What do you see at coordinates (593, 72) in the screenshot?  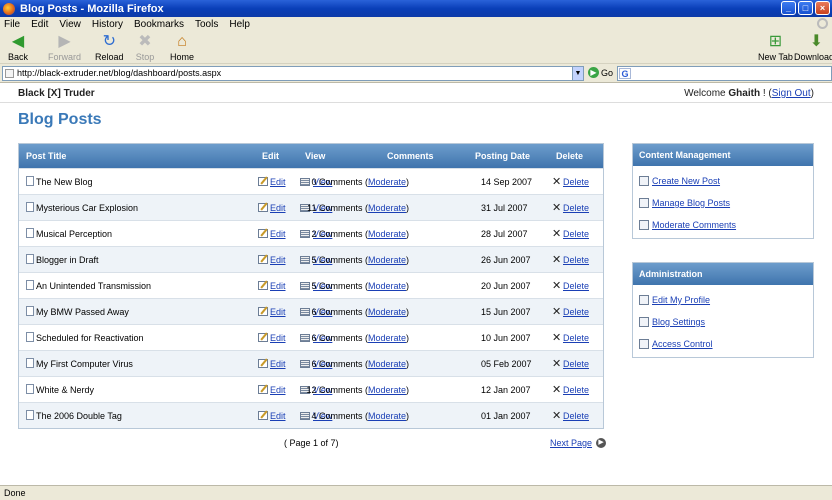 I see `go-arrow-icon: ▶` at bounding box center [593, 72].